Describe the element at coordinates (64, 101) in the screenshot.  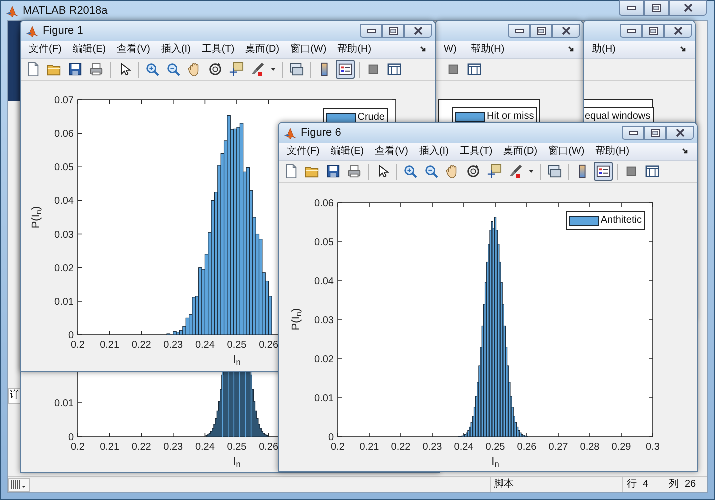
I see `tick-label: 0.07` at that location.